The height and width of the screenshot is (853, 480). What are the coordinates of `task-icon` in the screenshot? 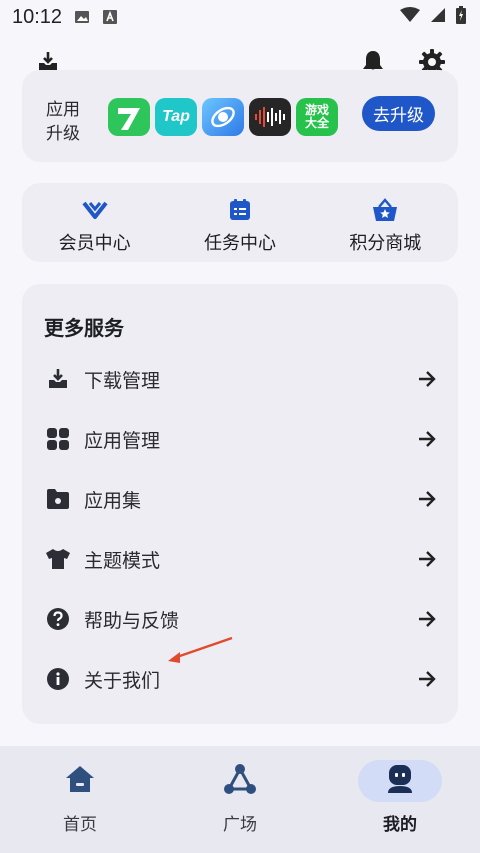 It's located at (240, 210).